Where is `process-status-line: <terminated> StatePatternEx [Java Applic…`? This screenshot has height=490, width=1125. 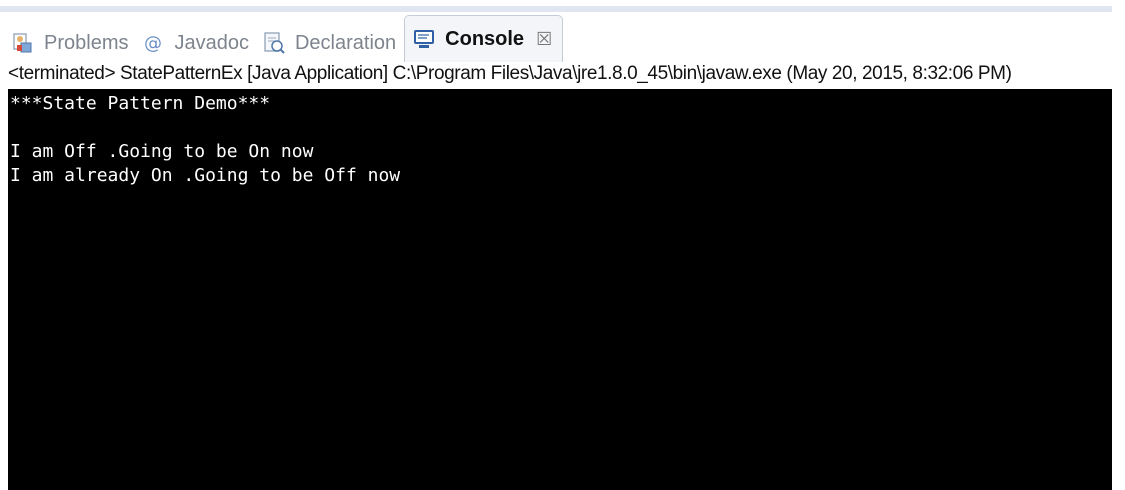 process-status-line: <terminated> StatePatternEx [Java Applic… is located at coordinates (510, 73).